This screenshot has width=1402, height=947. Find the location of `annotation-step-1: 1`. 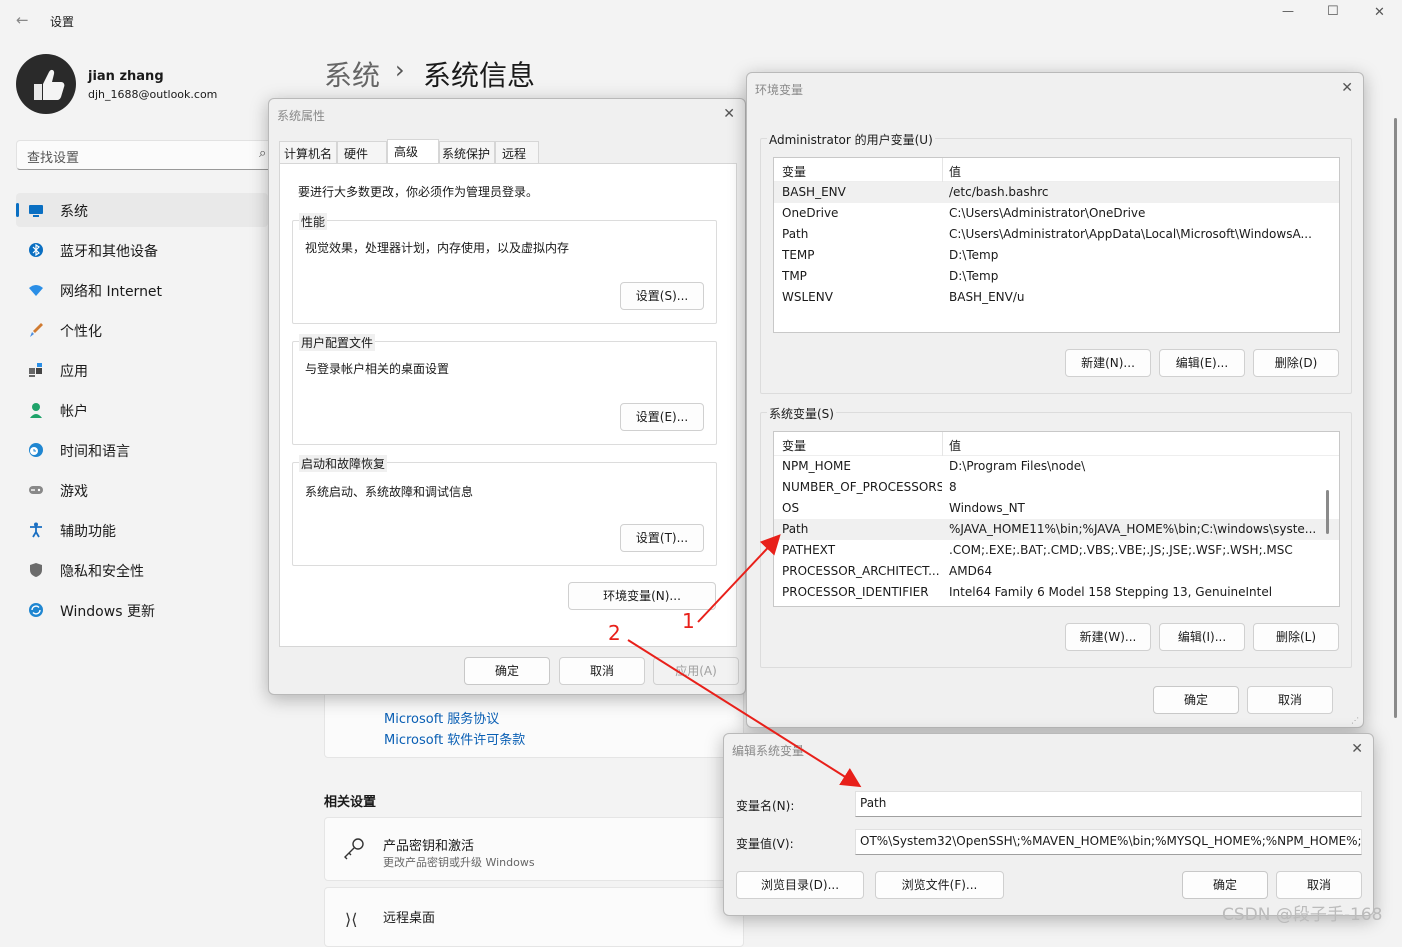

annotation-step-1: 1 is located at coordinates (688, 621).